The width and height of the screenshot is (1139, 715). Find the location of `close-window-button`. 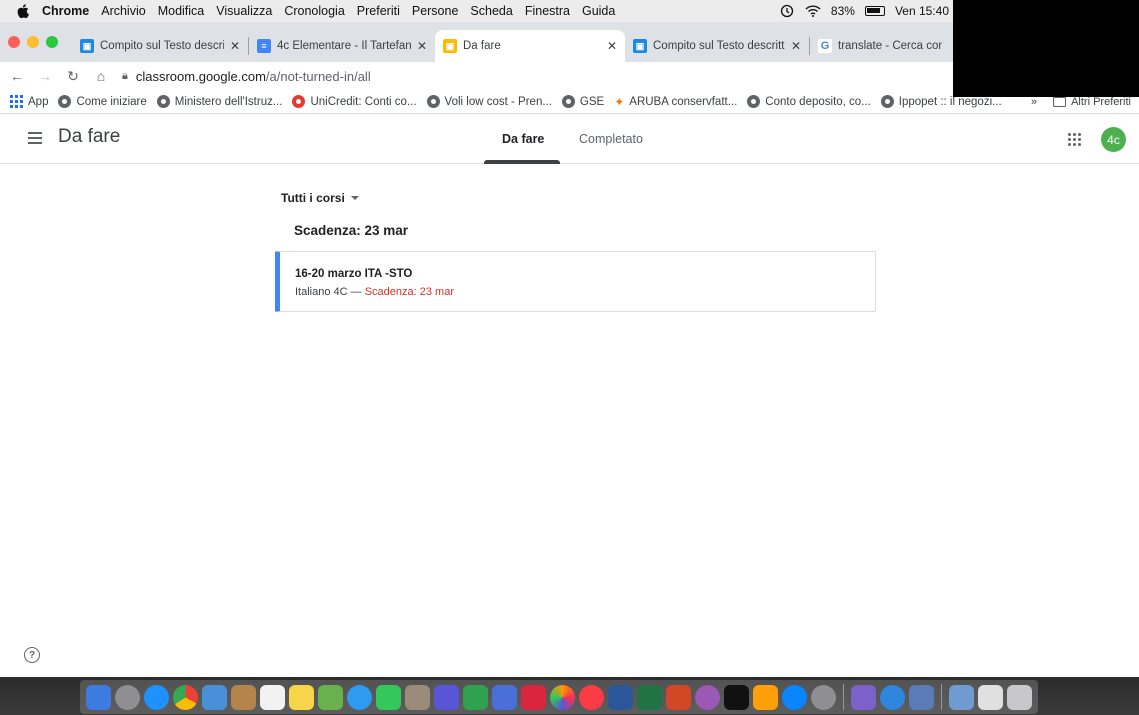

close-window-button is located at coordinates (14, 42).